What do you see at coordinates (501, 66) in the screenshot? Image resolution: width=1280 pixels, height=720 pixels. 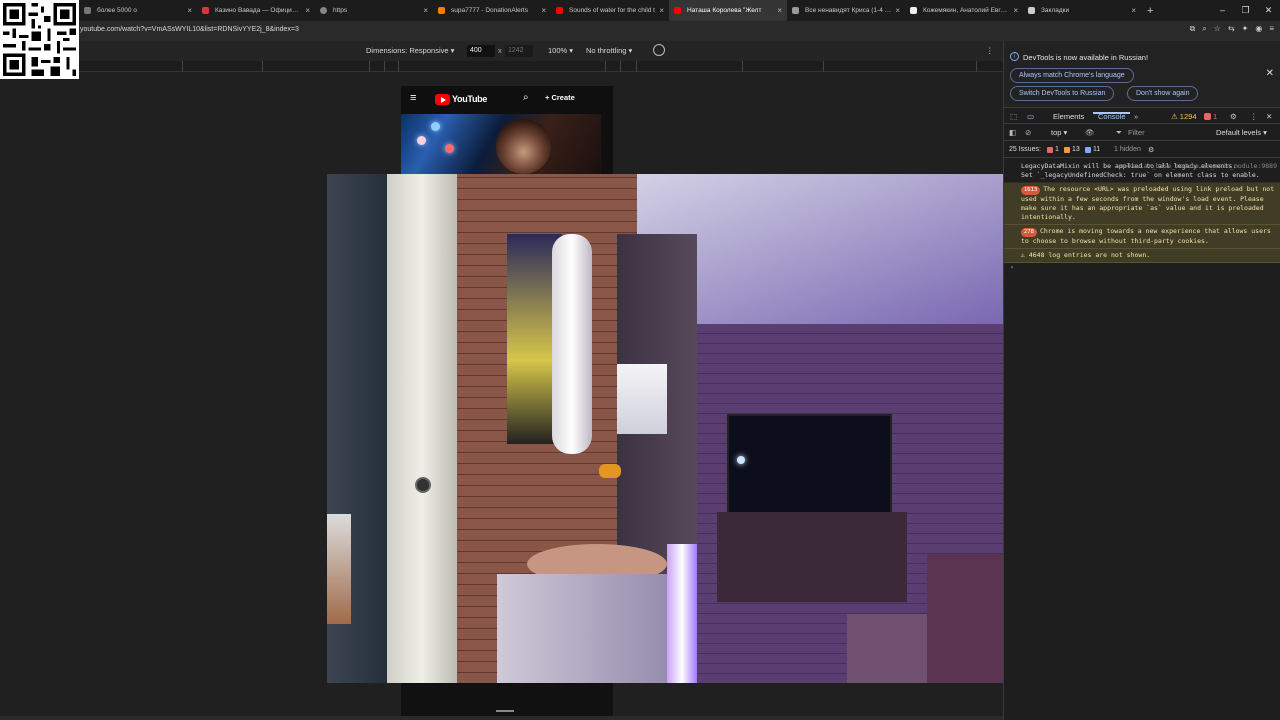 I see `media-query-ruler` at bounding box center [501, 66].